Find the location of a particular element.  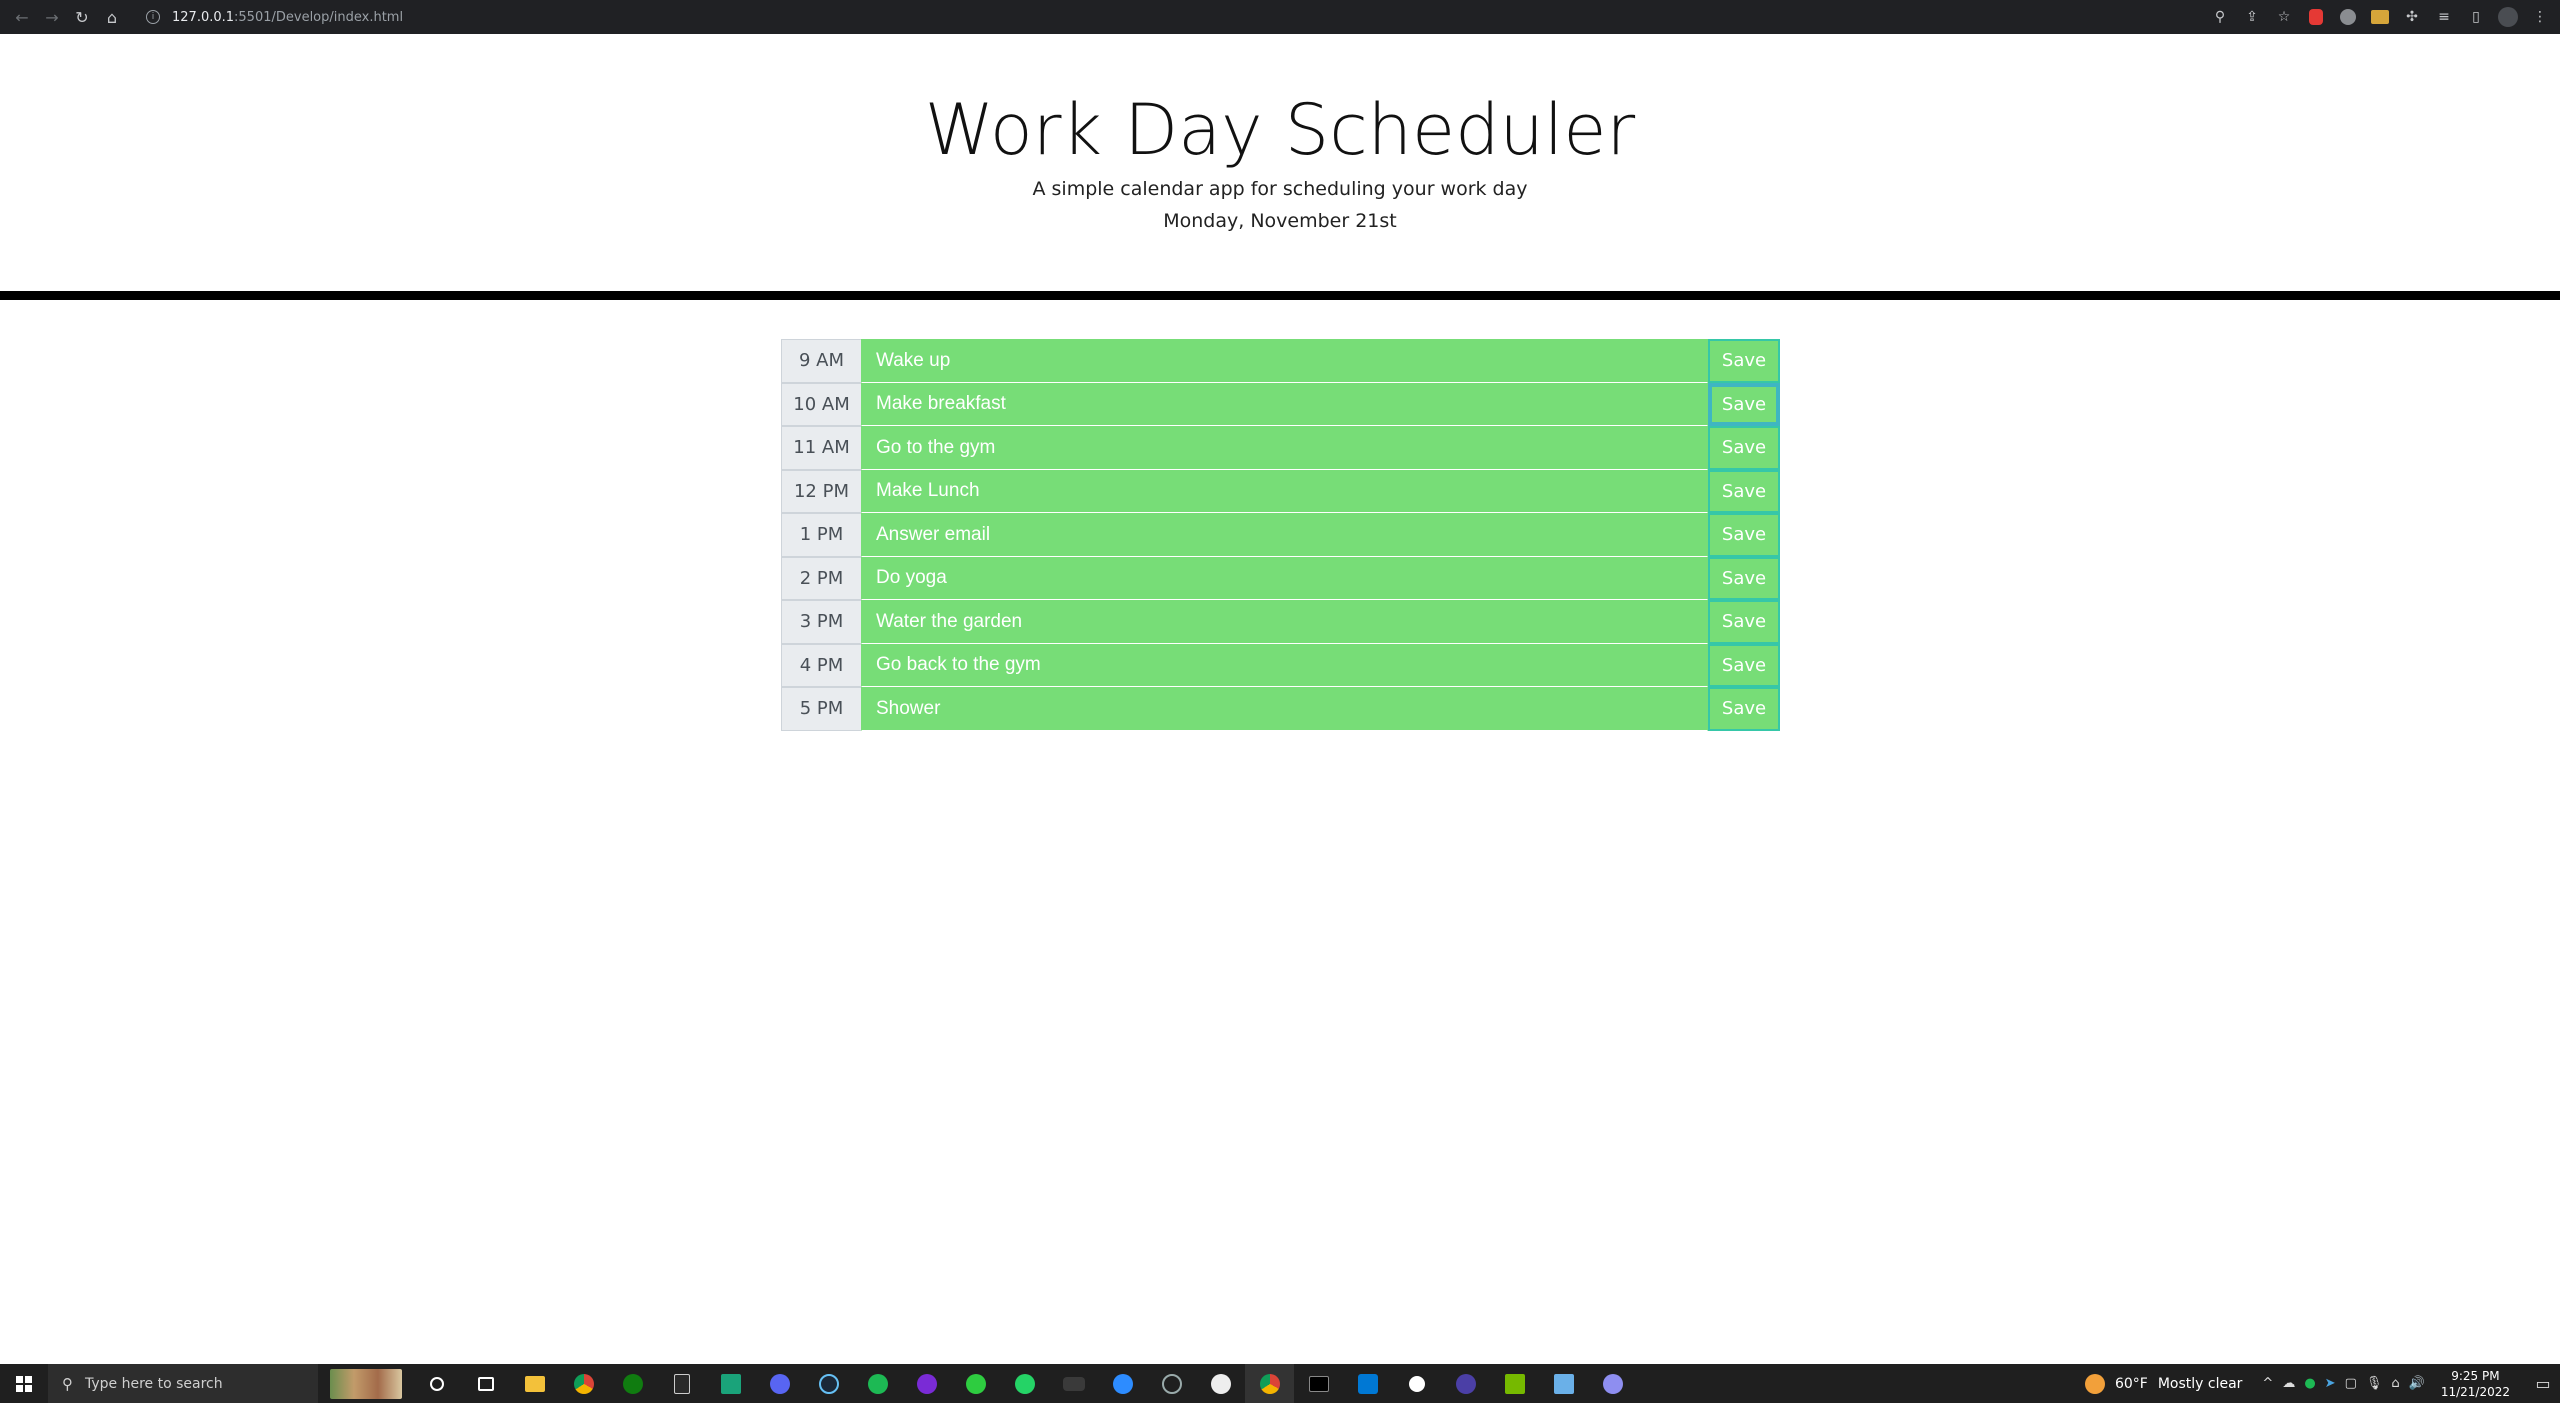

task-view-icon is located at coordinates (485, 1383).